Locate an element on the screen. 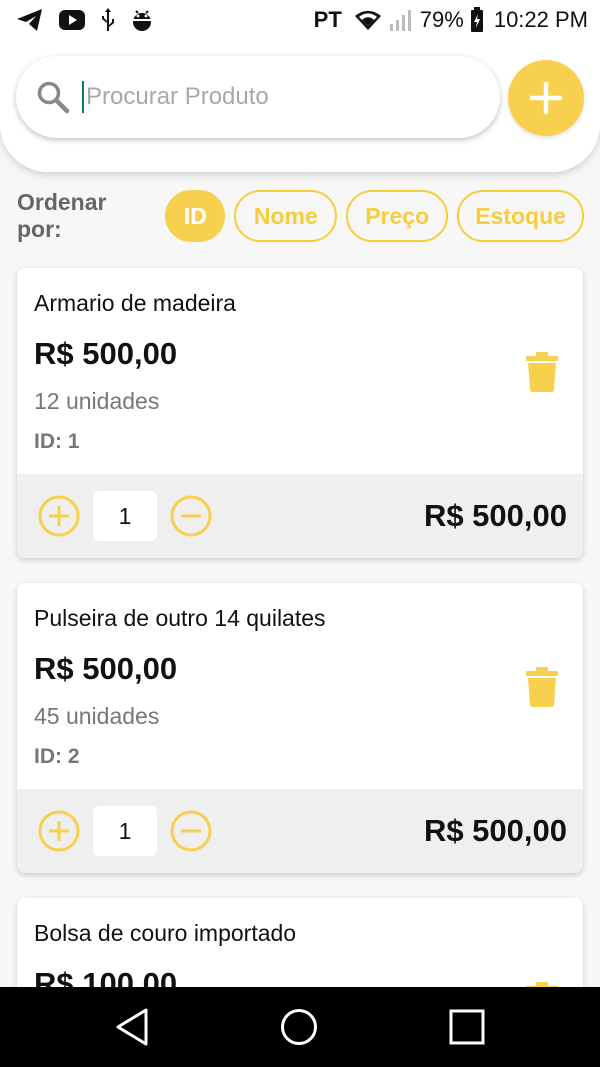 The image size is (600, 1067). android-debug-icon is located at coordinates (142, 20).